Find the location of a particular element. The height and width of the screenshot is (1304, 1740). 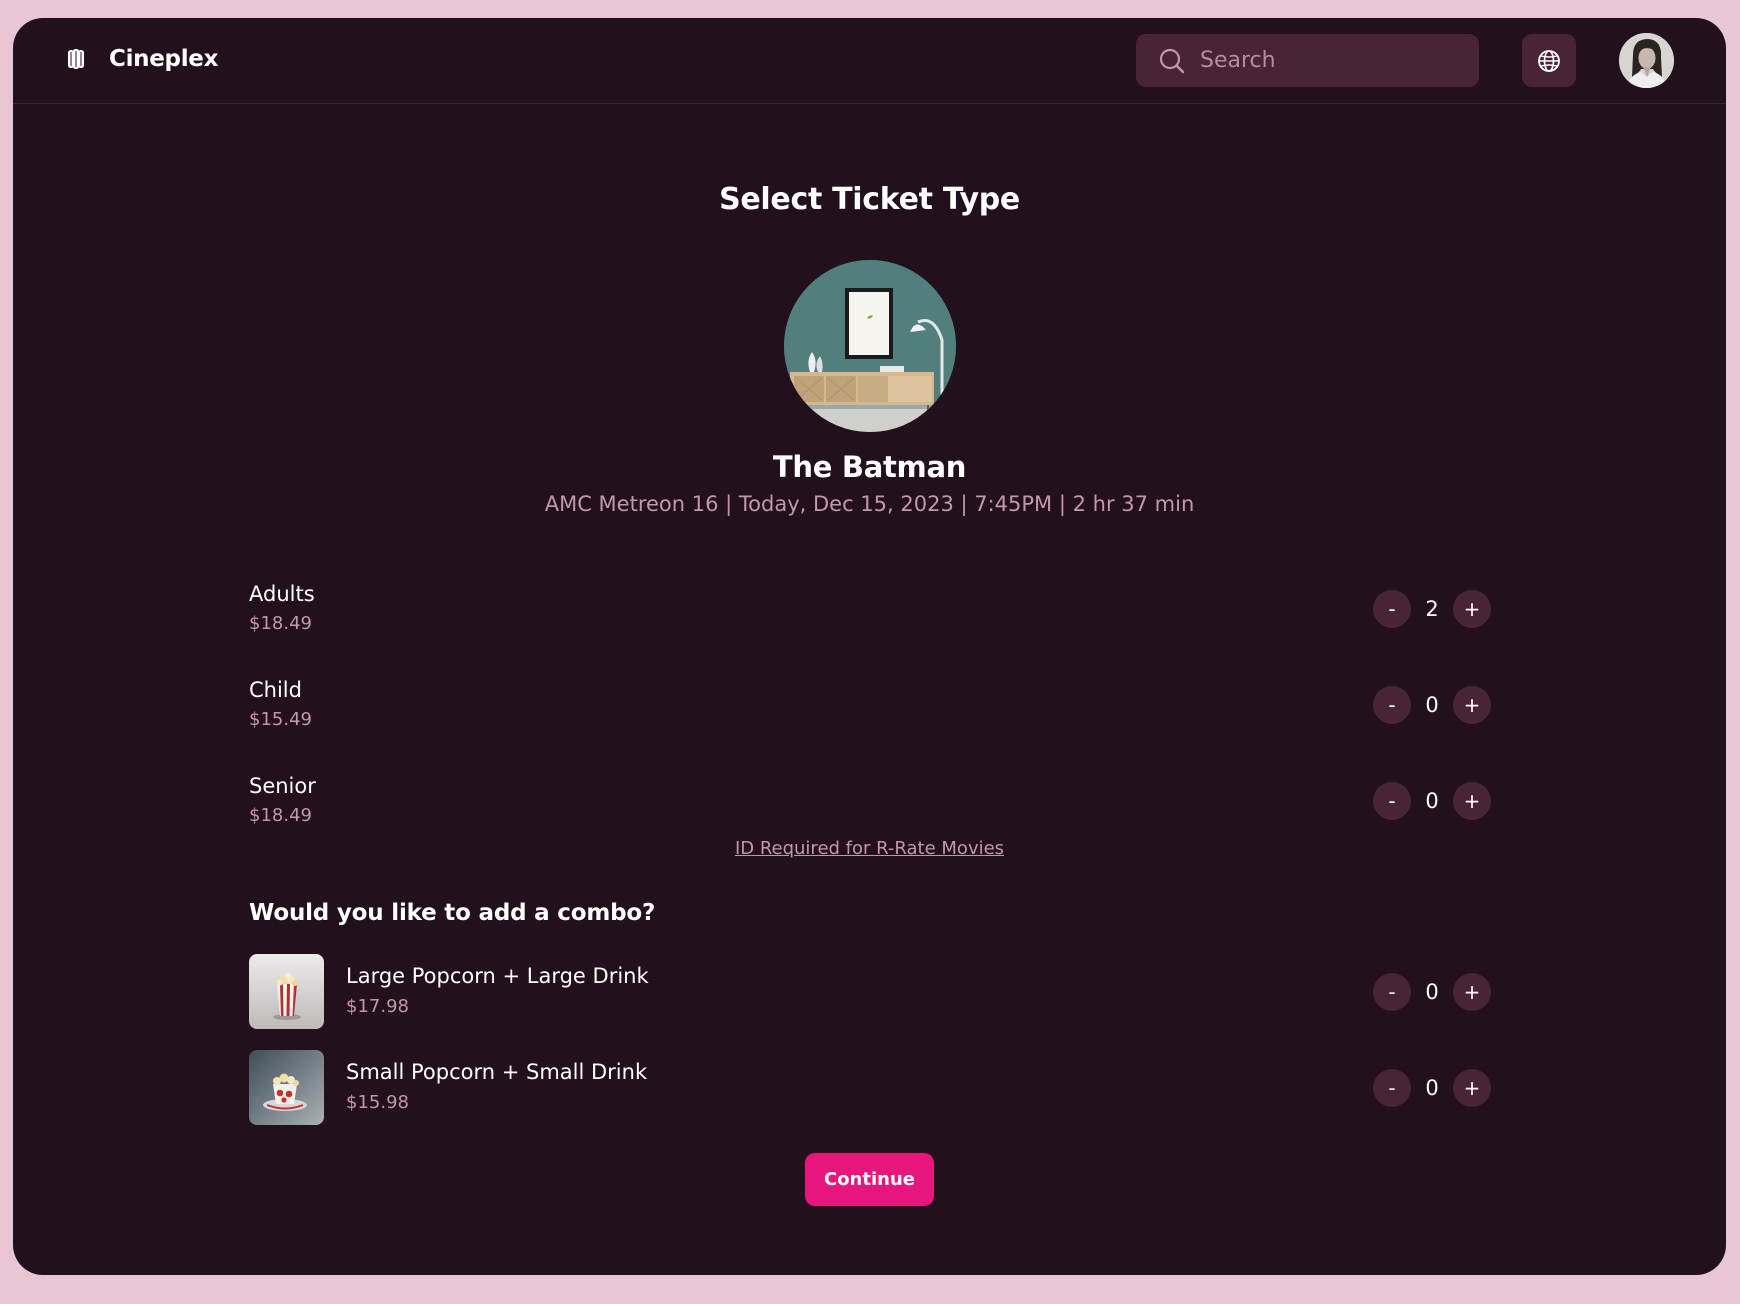

quantity-value: 2 is located at coordinates (1432, 609).